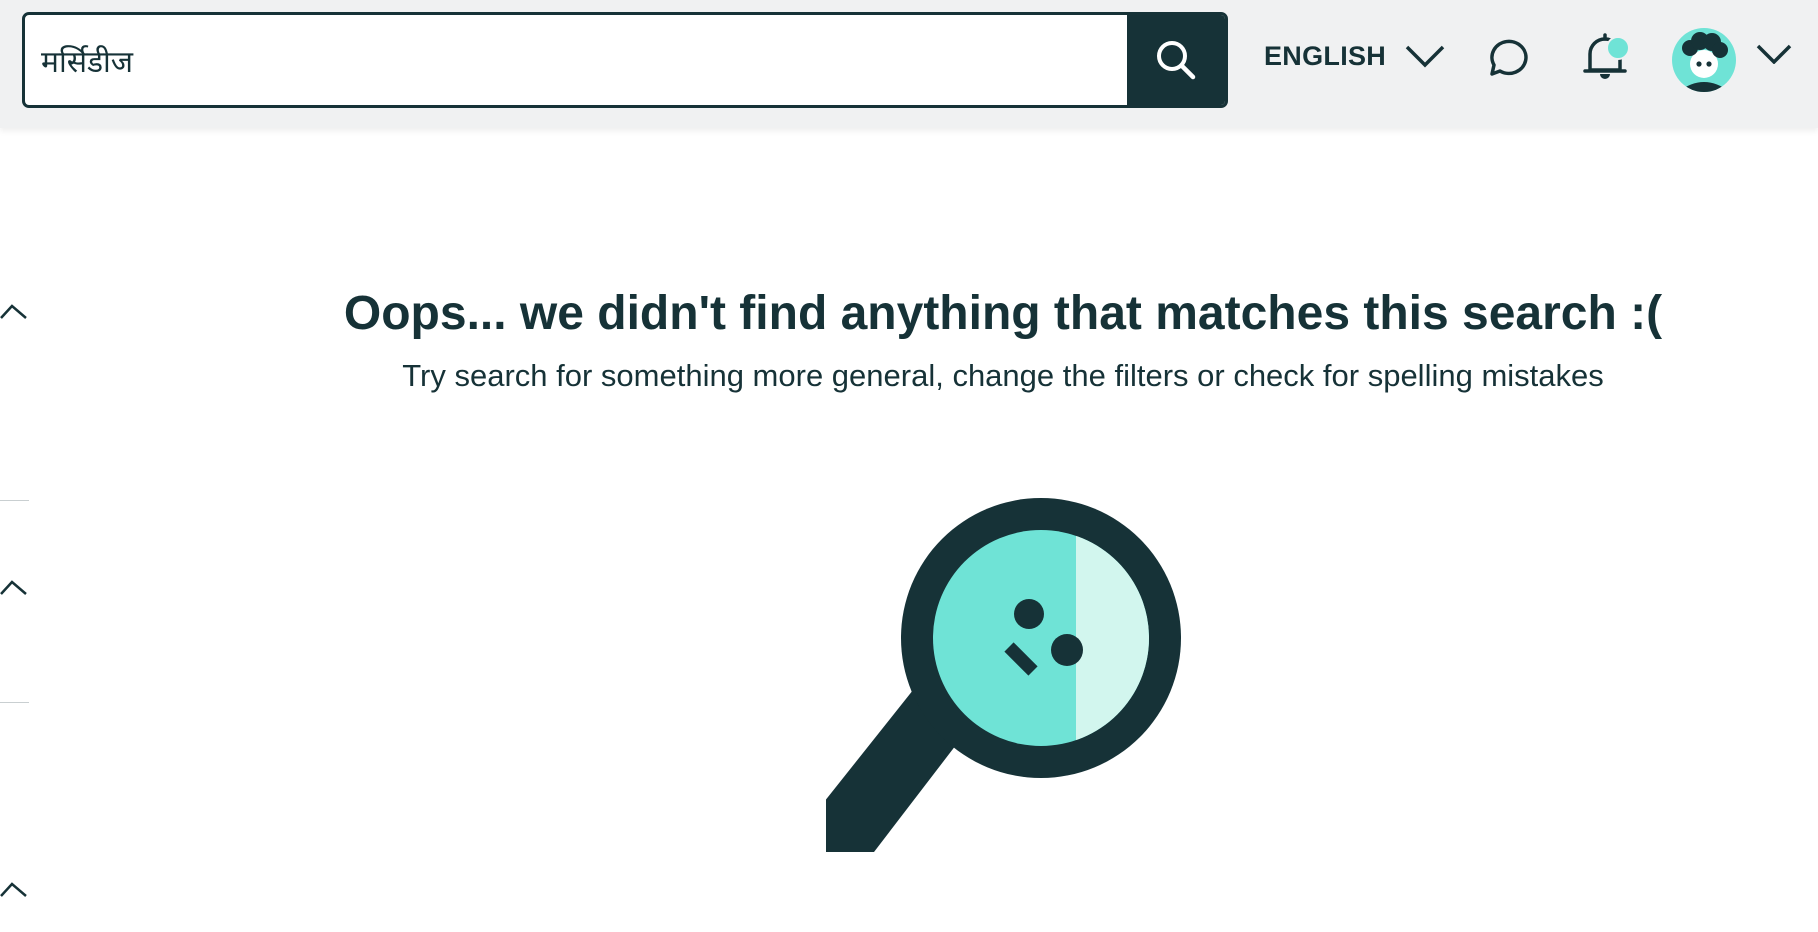 This screenshot has width=1818, height=932. Describe the element at coordinates (1325, 55) in the screenshot. I see `language-label: ENGLISH` at that location.